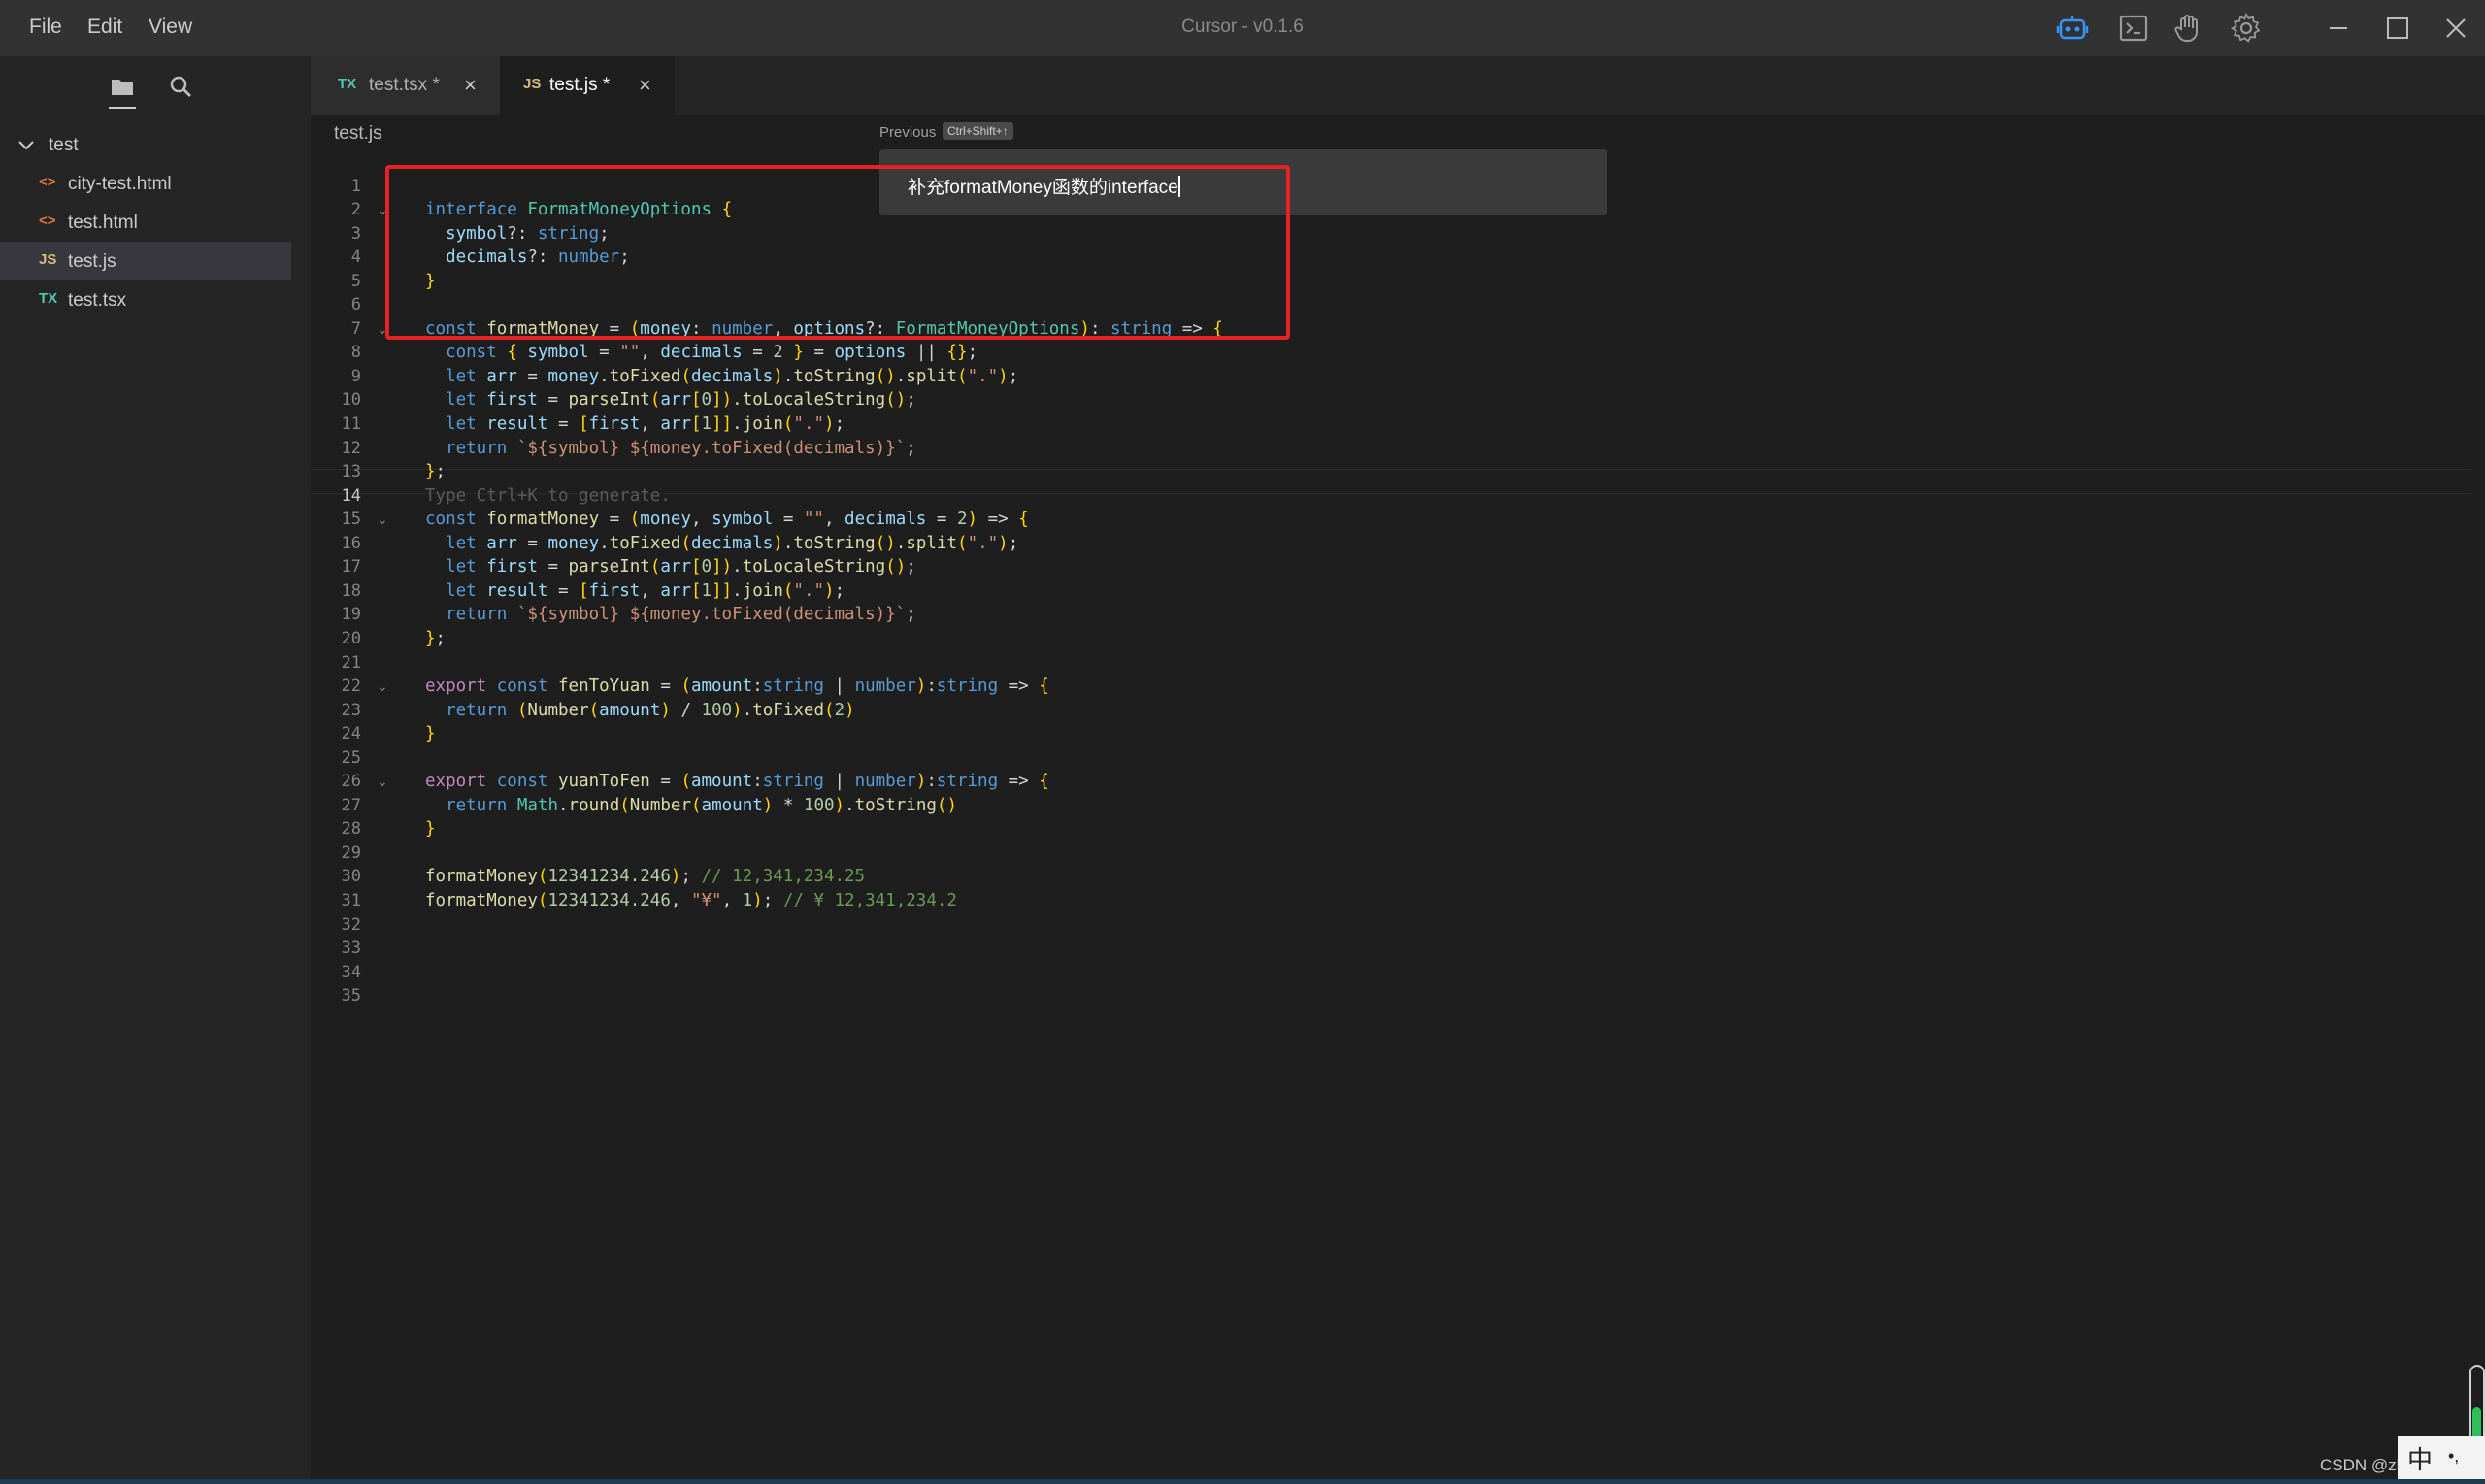 The height and width of the screenshot is (1484, 2485). I want to click on file-row-test-html: <> test.html, so click(146, 222).